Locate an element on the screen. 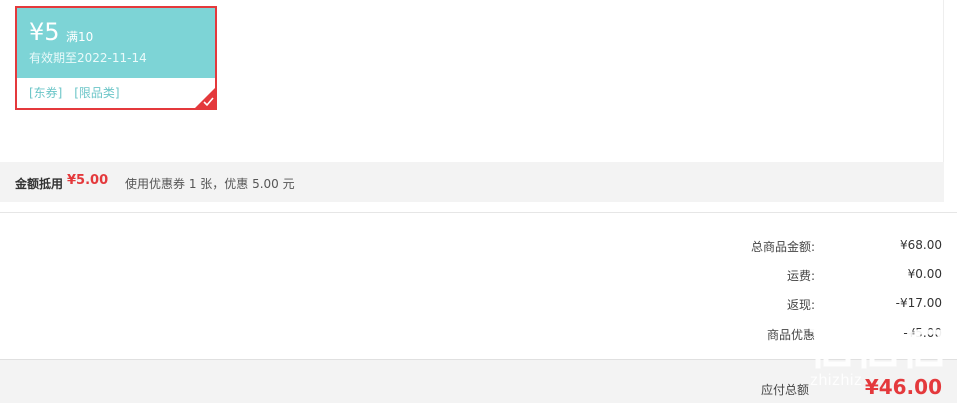  coupon-tag-dong: [东券] is located at coordinates (46, 93).